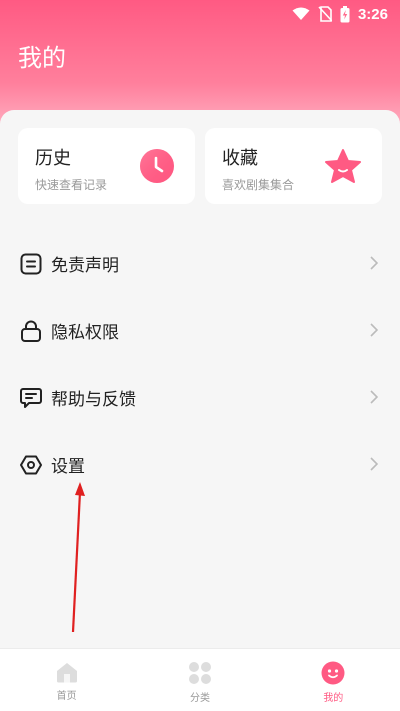 This screenshot has height=711, width=400. Describe the element at coordinates (343, 166) in the screenshot. I see `star-icon` at that location.